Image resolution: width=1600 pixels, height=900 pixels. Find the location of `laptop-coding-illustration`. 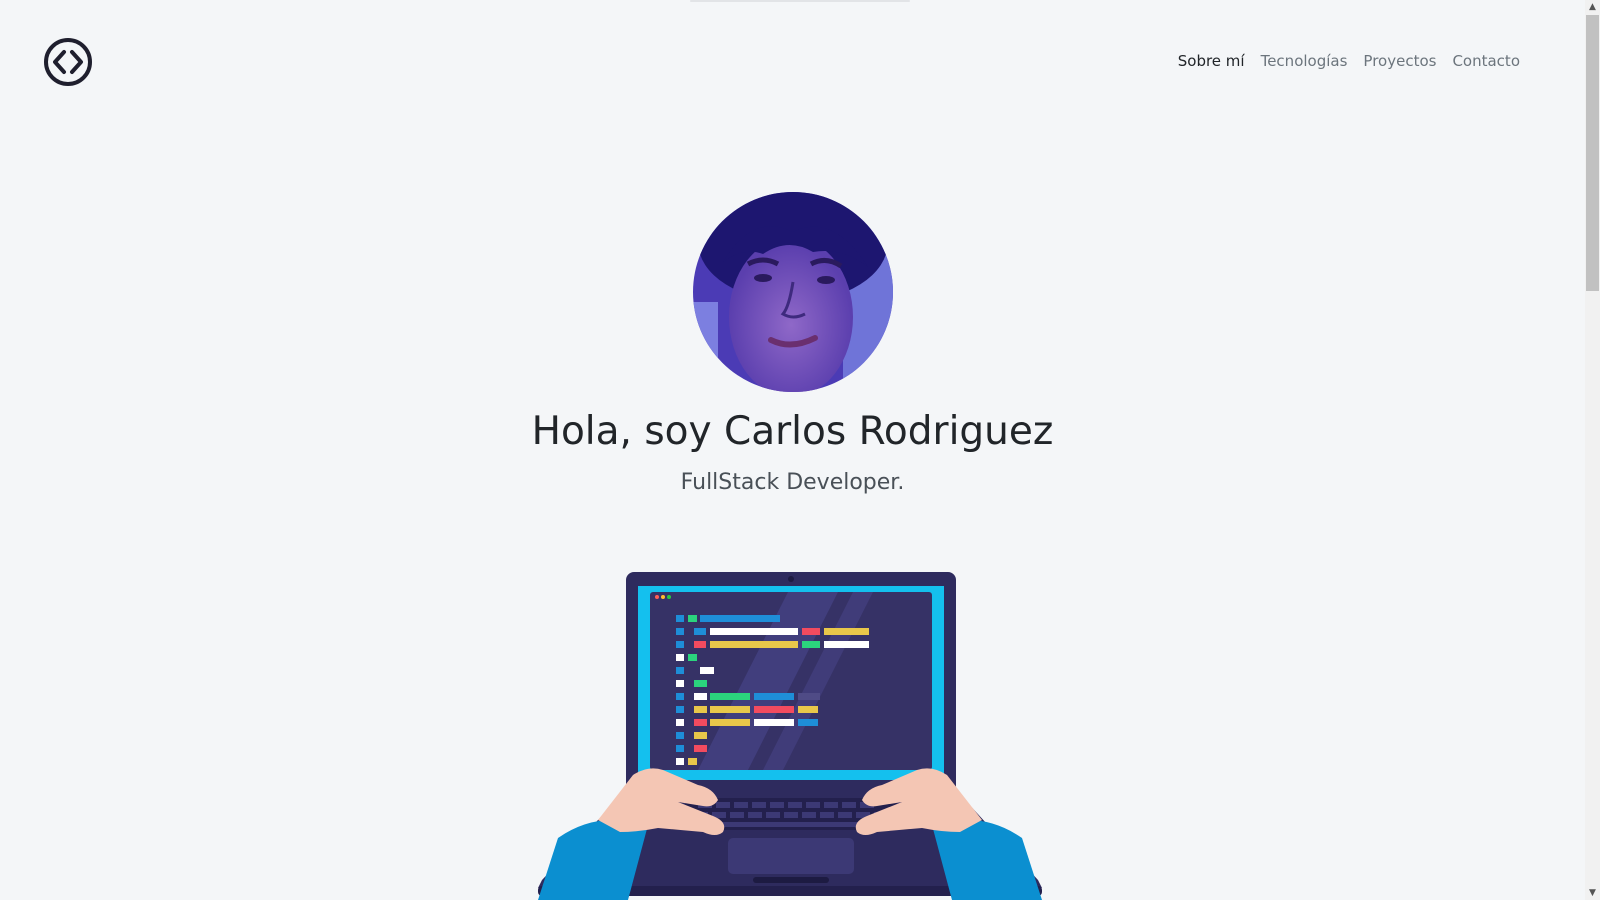

laptop-coding-illustration is located at coordinates (790, 735).